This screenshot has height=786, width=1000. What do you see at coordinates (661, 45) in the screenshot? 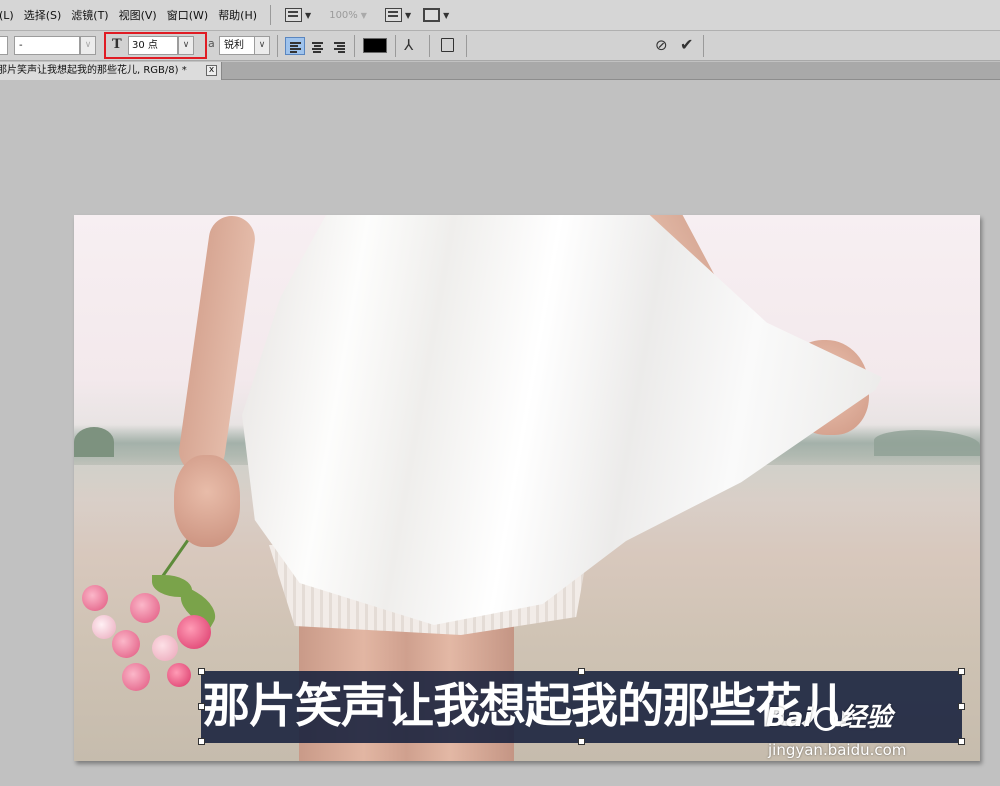
I see `cancel-edit-icon: ⊘` at bounding box center [661, 45].